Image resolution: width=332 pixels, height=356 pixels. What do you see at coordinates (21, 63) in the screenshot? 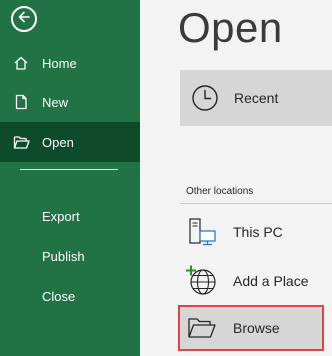
I see `home-icon` at bounding box center [21, 63].